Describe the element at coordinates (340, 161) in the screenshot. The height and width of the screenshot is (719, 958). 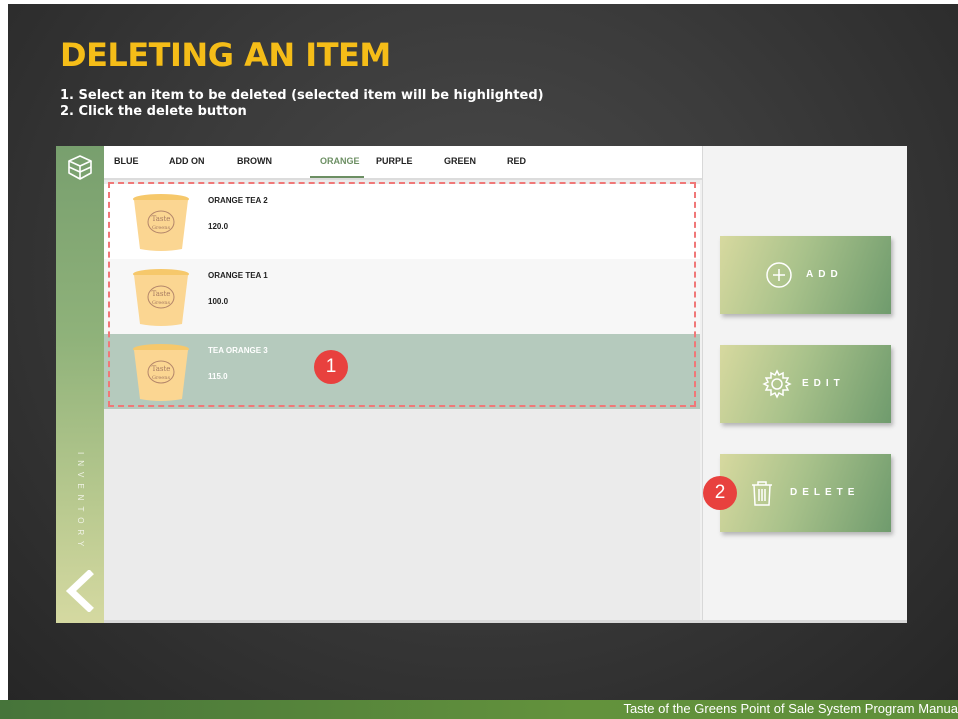
I see `tab-orange: ORANGE` at that location.